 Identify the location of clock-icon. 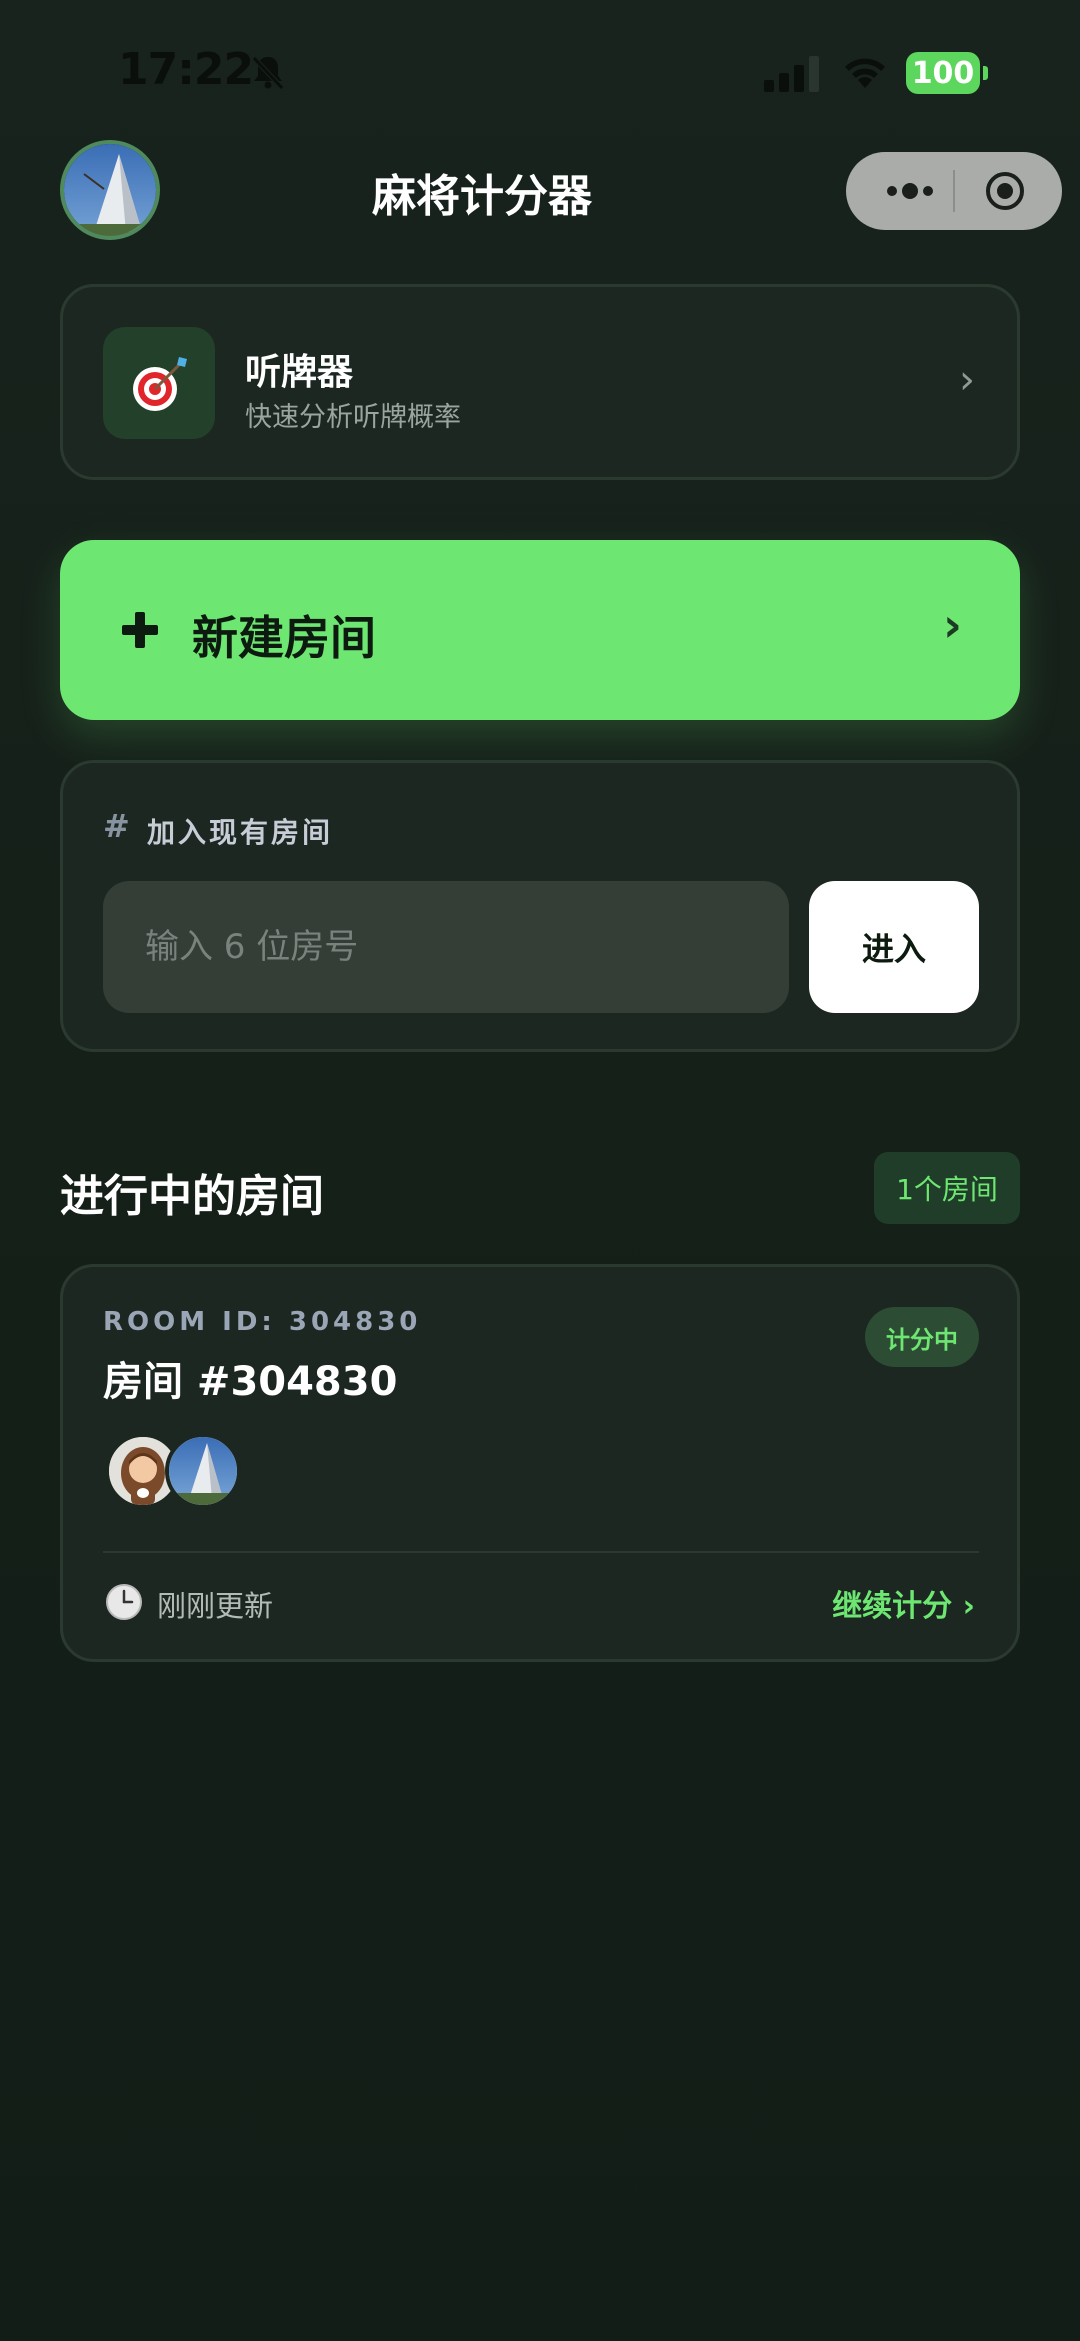
(124, 1602).